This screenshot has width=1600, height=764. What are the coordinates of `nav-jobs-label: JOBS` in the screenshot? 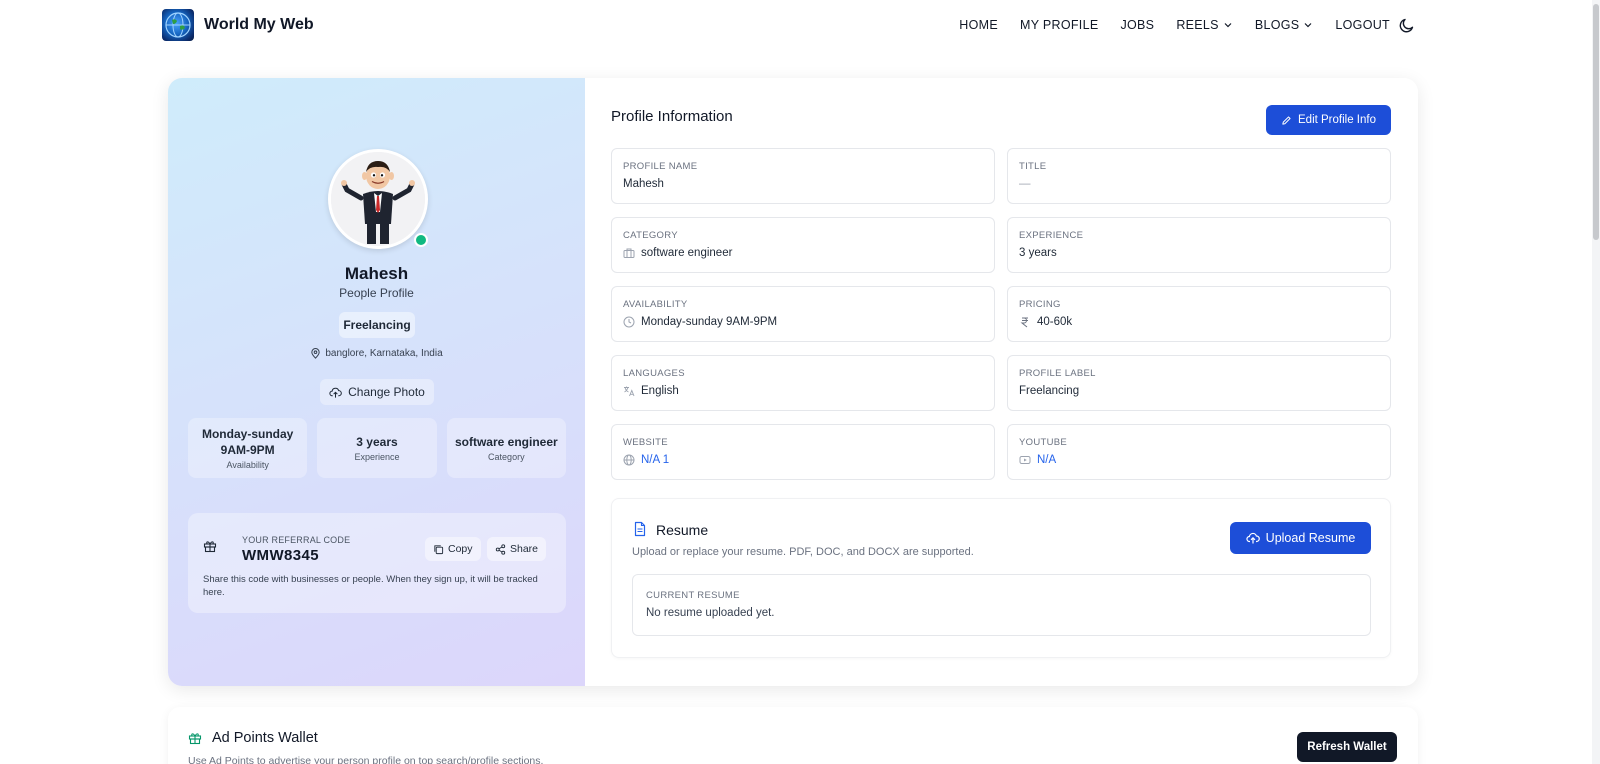 It's located at (1137, 25).